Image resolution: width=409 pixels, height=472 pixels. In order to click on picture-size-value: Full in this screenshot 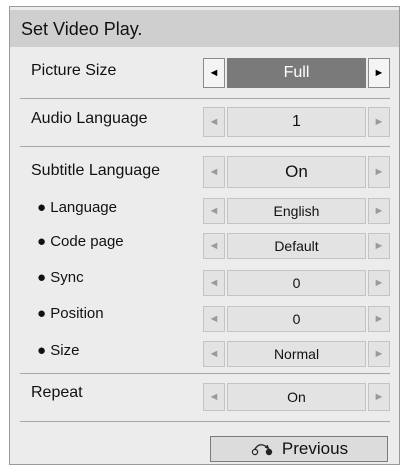, I will do `click(296, 73)`.